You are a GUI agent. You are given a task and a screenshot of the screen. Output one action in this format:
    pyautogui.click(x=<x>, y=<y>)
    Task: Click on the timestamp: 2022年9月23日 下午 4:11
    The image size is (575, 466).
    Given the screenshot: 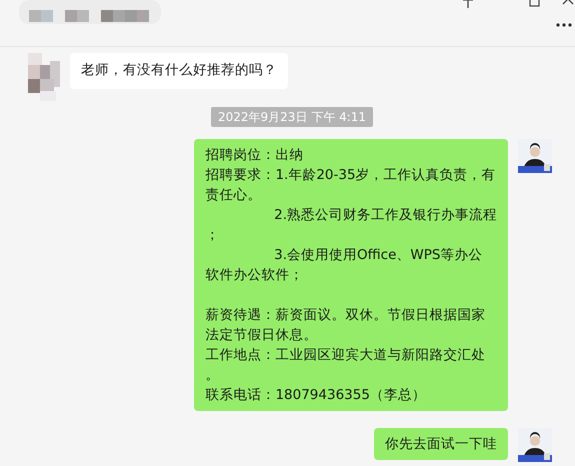 What is the action you would take?
    pyautogui.click(x=292, y=117)
    